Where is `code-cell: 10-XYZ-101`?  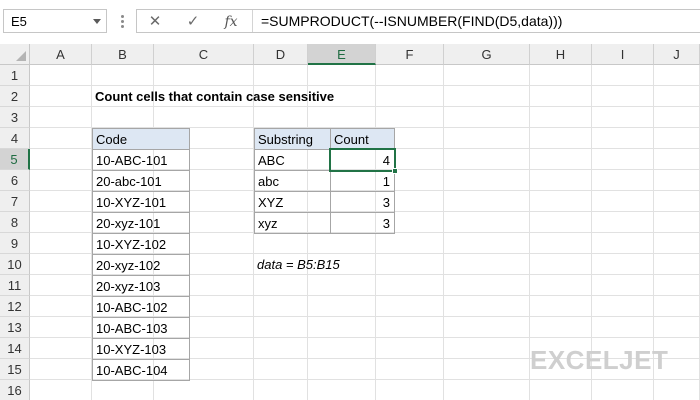 code-cell: 10-XYZ-101 is located at coordinates (141, 202).